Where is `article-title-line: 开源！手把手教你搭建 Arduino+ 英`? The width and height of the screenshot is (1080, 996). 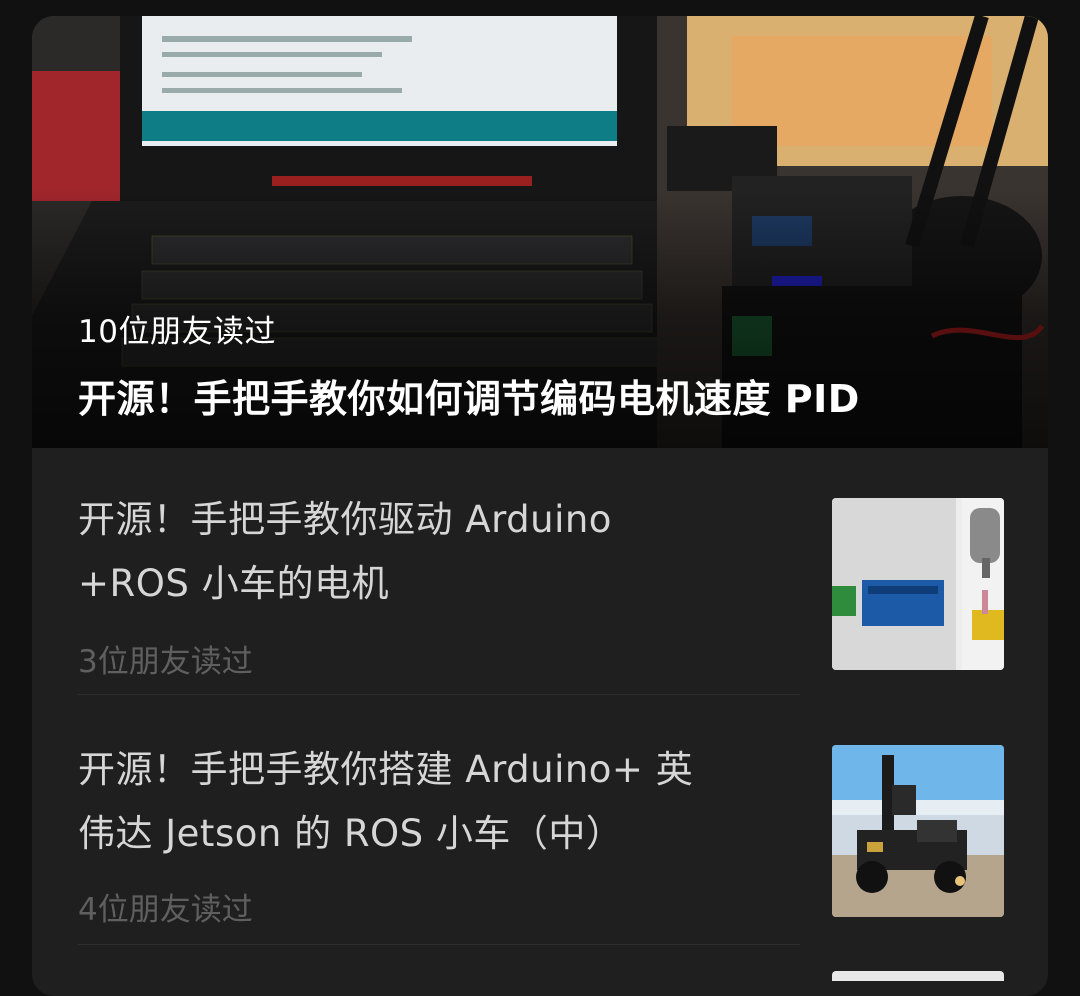
article-title-line: 开源！手把手教你搭建 Arduino+ 英 is located at coordinates (386, 769).